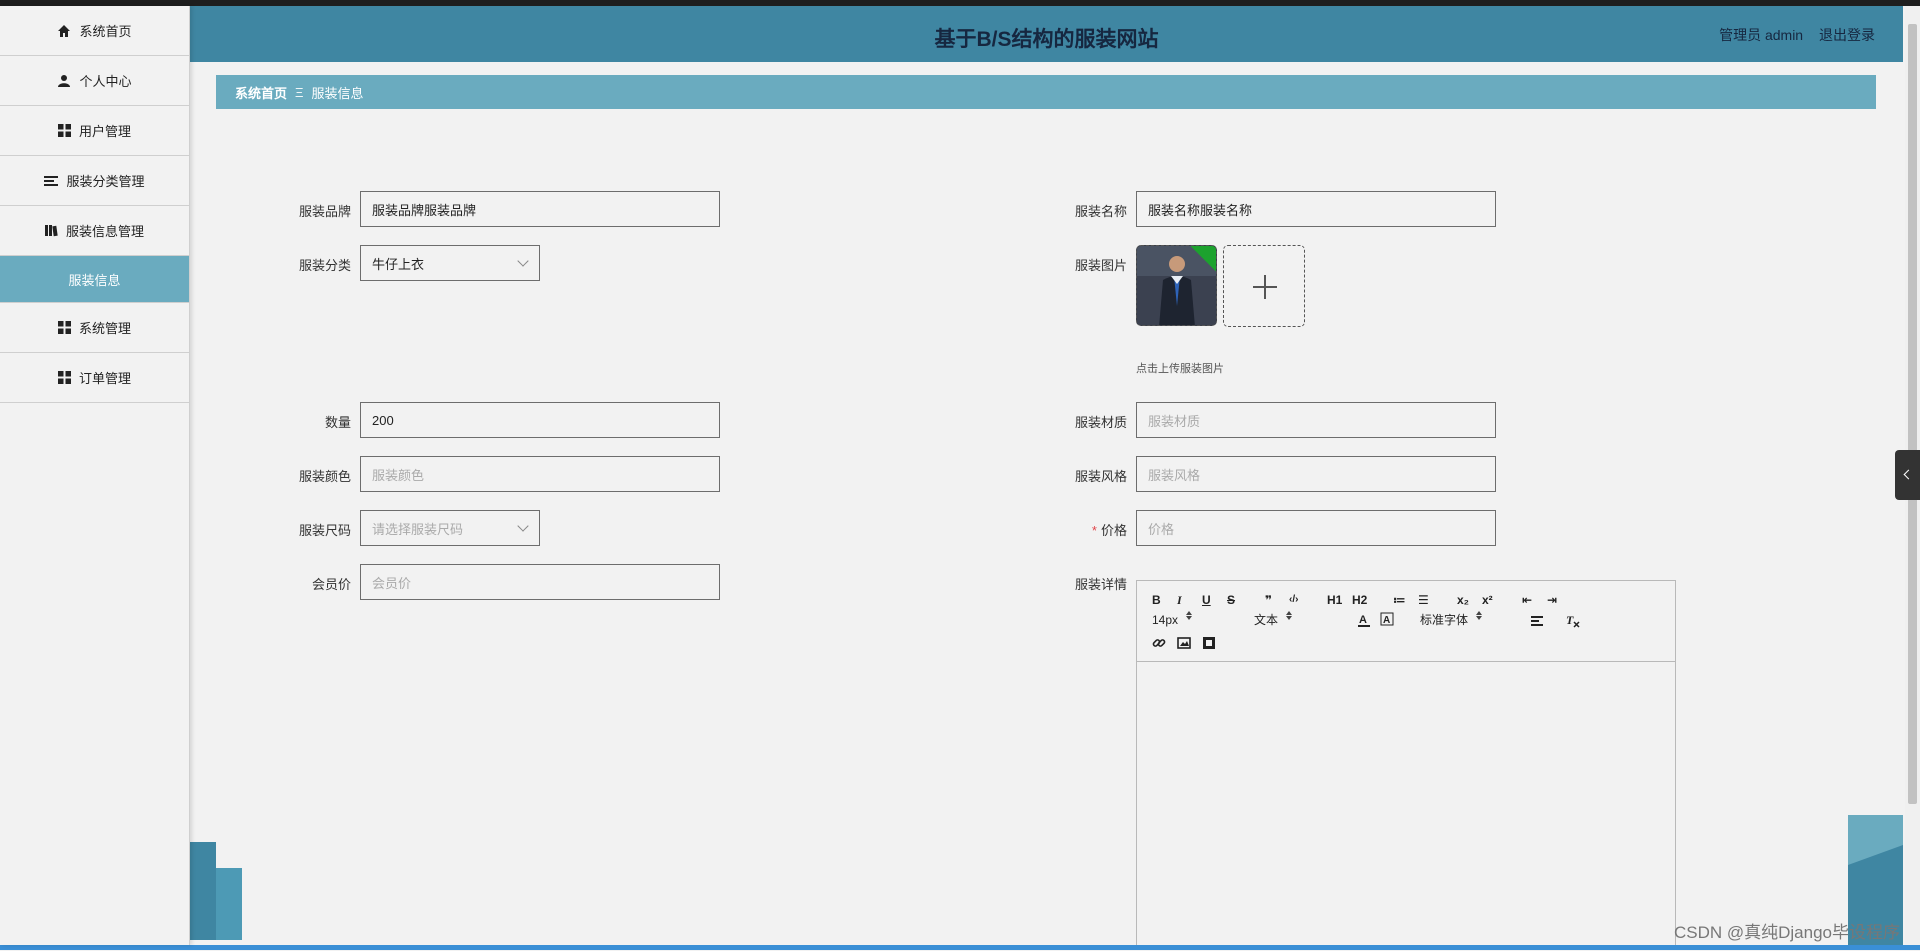 This screenshot has height=951, width=1920. I want to click on member-price-placeholder: 会员价, so click(392, 583).